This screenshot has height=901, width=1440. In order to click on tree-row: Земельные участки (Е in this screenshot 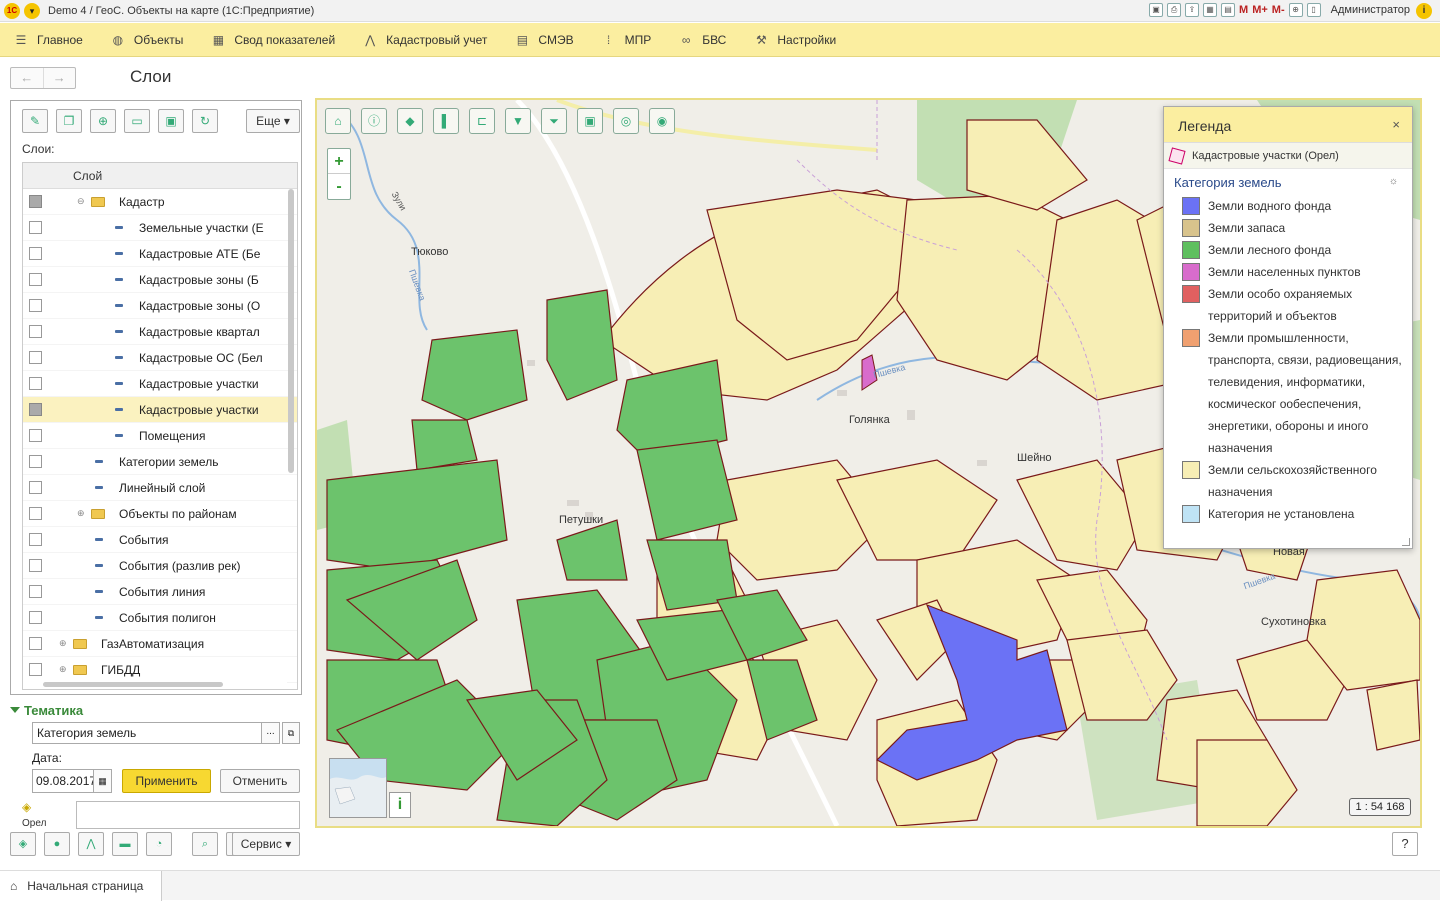, I will do `click(160, 228)`.